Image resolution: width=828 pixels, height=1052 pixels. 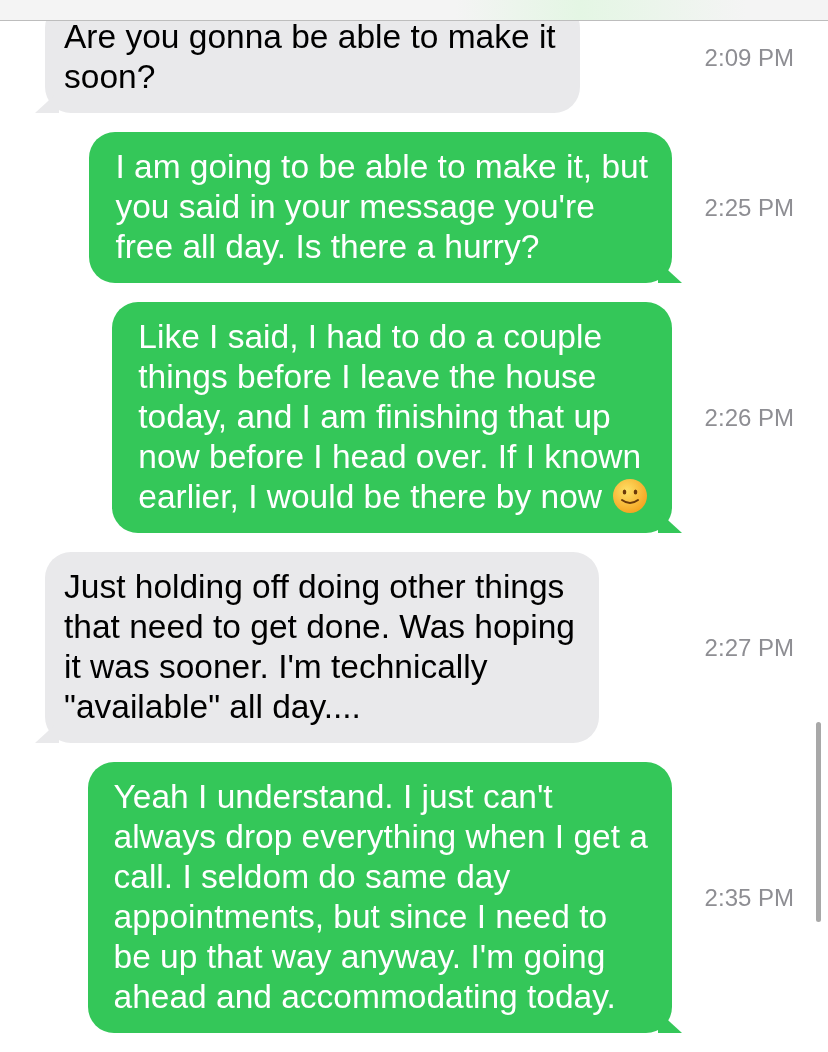 I want to click on message-time: 2:25 PM, so click(x=749, y=207).